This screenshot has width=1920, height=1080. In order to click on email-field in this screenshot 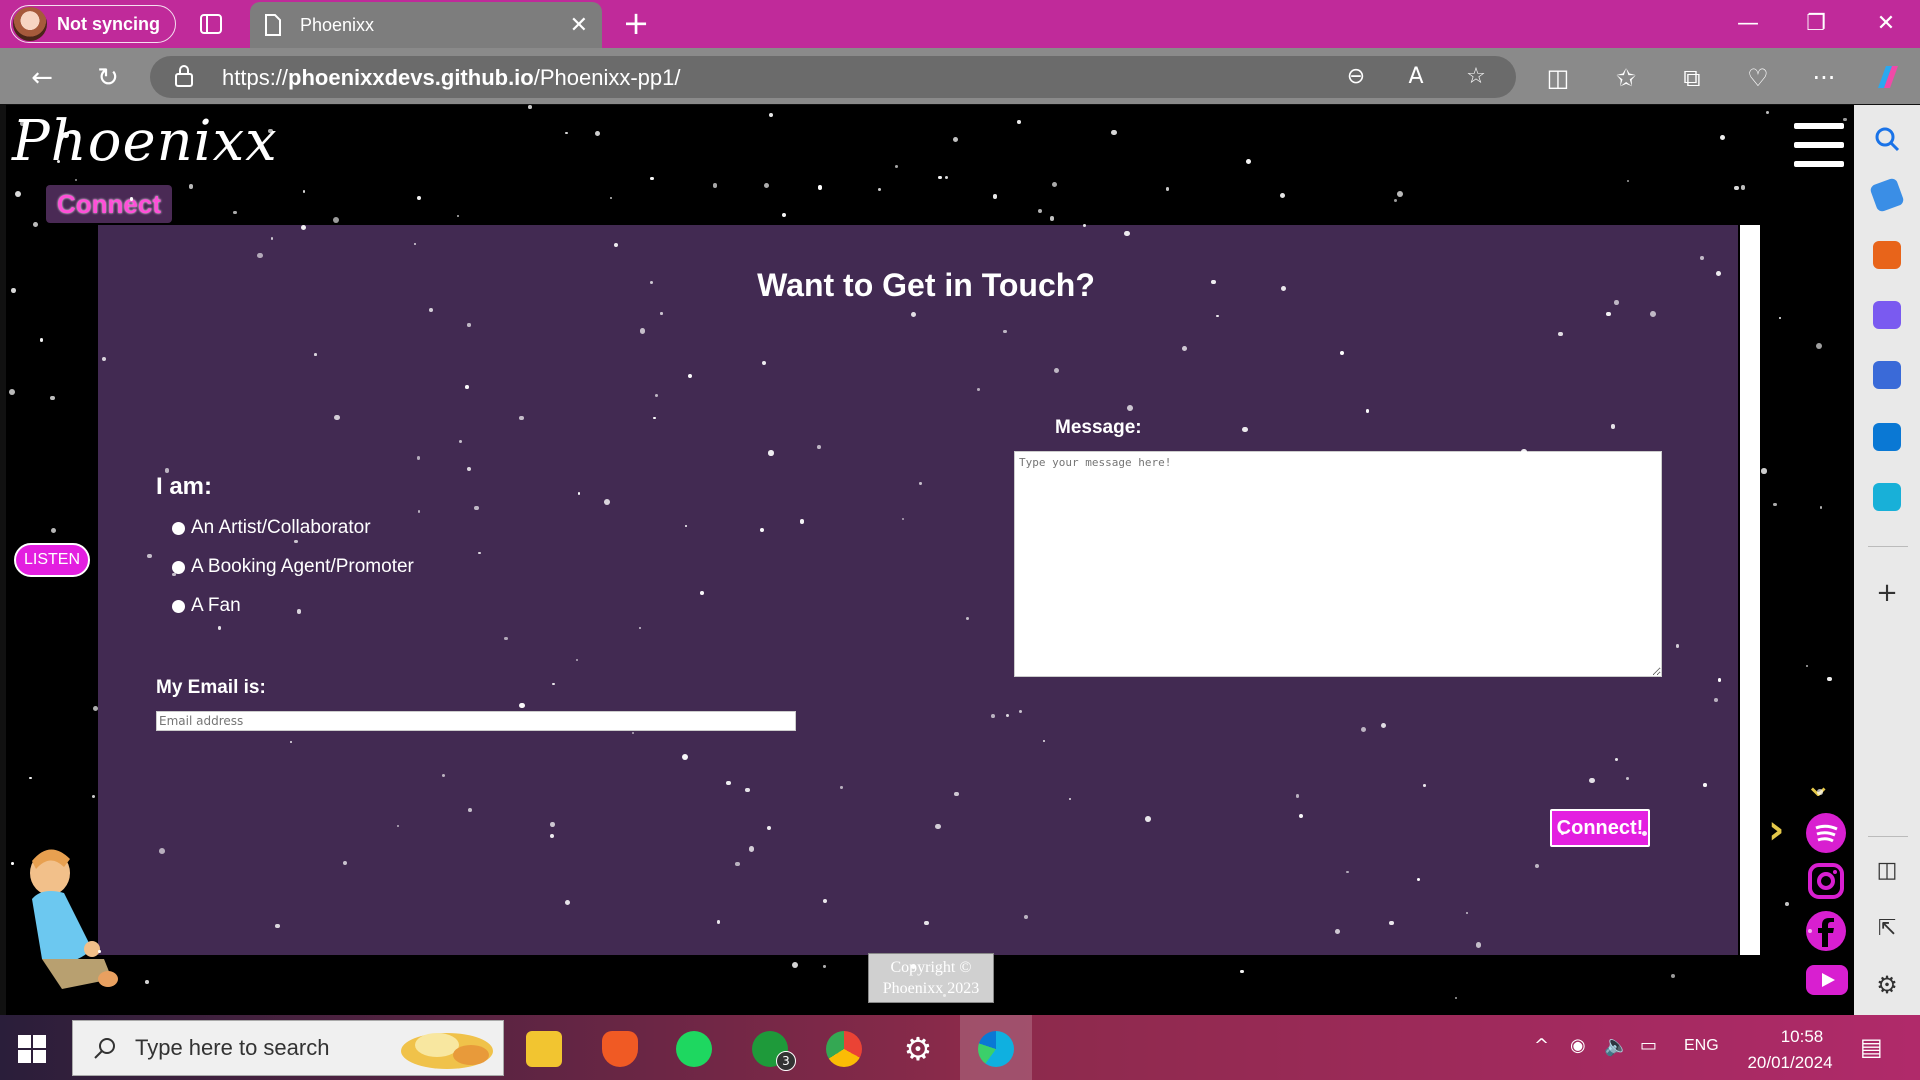, I will do `click(476, 721)`.